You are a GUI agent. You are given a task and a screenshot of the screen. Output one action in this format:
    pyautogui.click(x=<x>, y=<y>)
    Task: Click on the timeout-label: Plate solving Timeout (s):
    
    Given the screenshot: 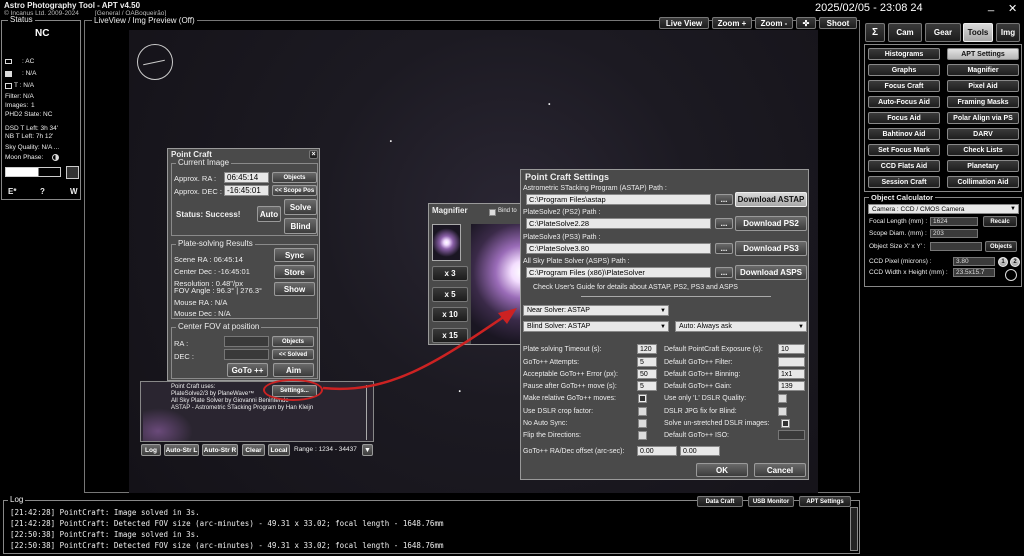 What is the action you would take?
    pyautogui.click(x=562, y=349)
    